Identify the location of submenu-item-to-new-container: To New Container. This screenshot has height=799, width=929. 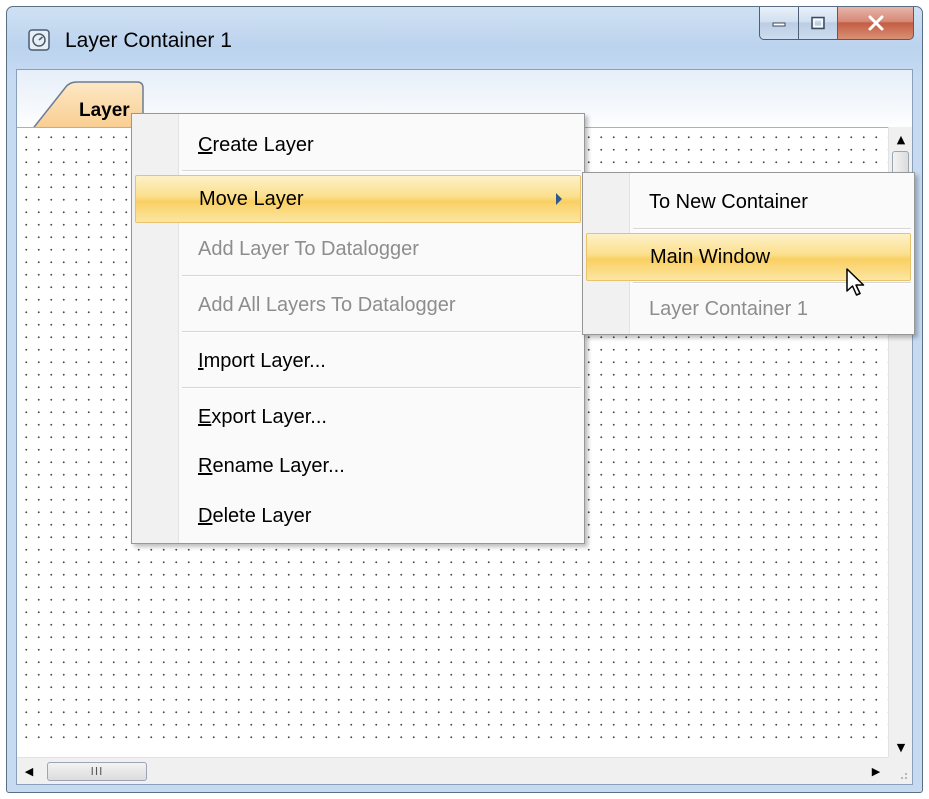
(748, 202).